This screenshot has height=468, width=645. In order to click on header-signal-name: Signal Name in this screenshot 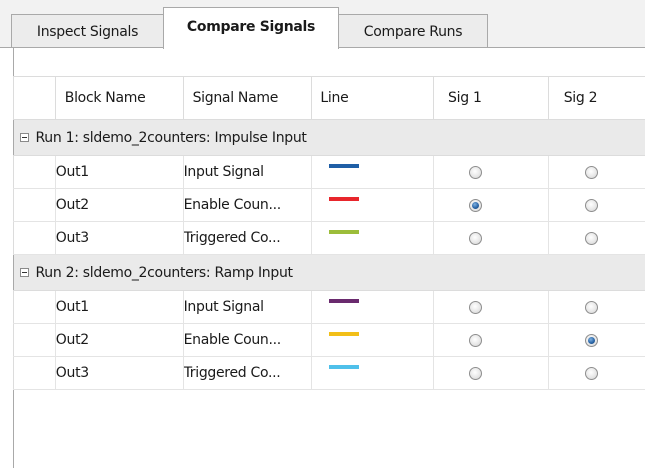, I will do `click(248, 98)`.